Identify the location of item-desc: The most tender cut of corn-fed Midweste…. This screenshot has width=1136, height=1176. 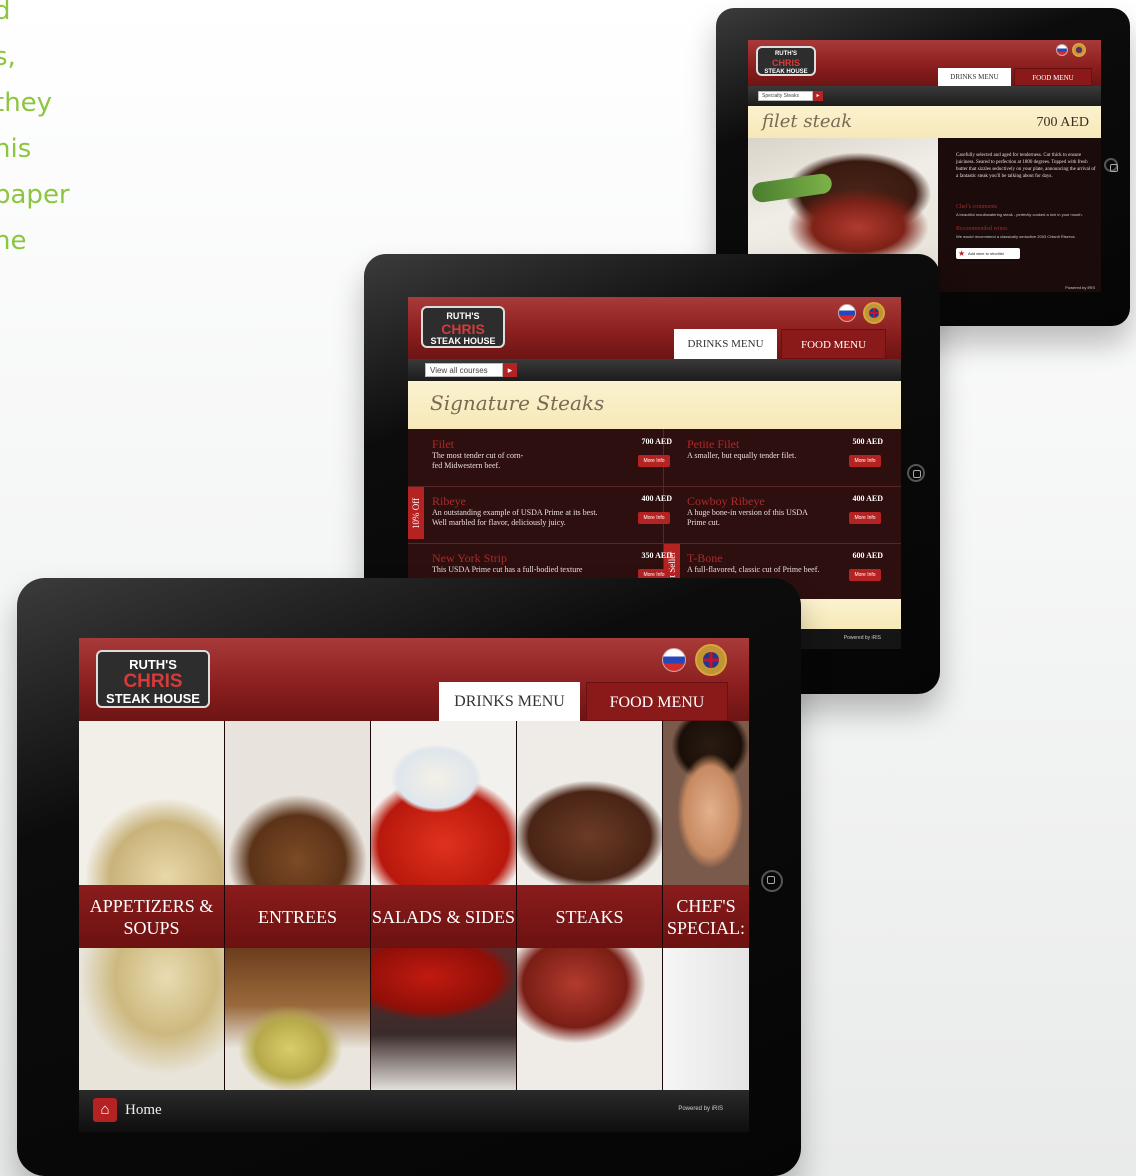
(478, 460).